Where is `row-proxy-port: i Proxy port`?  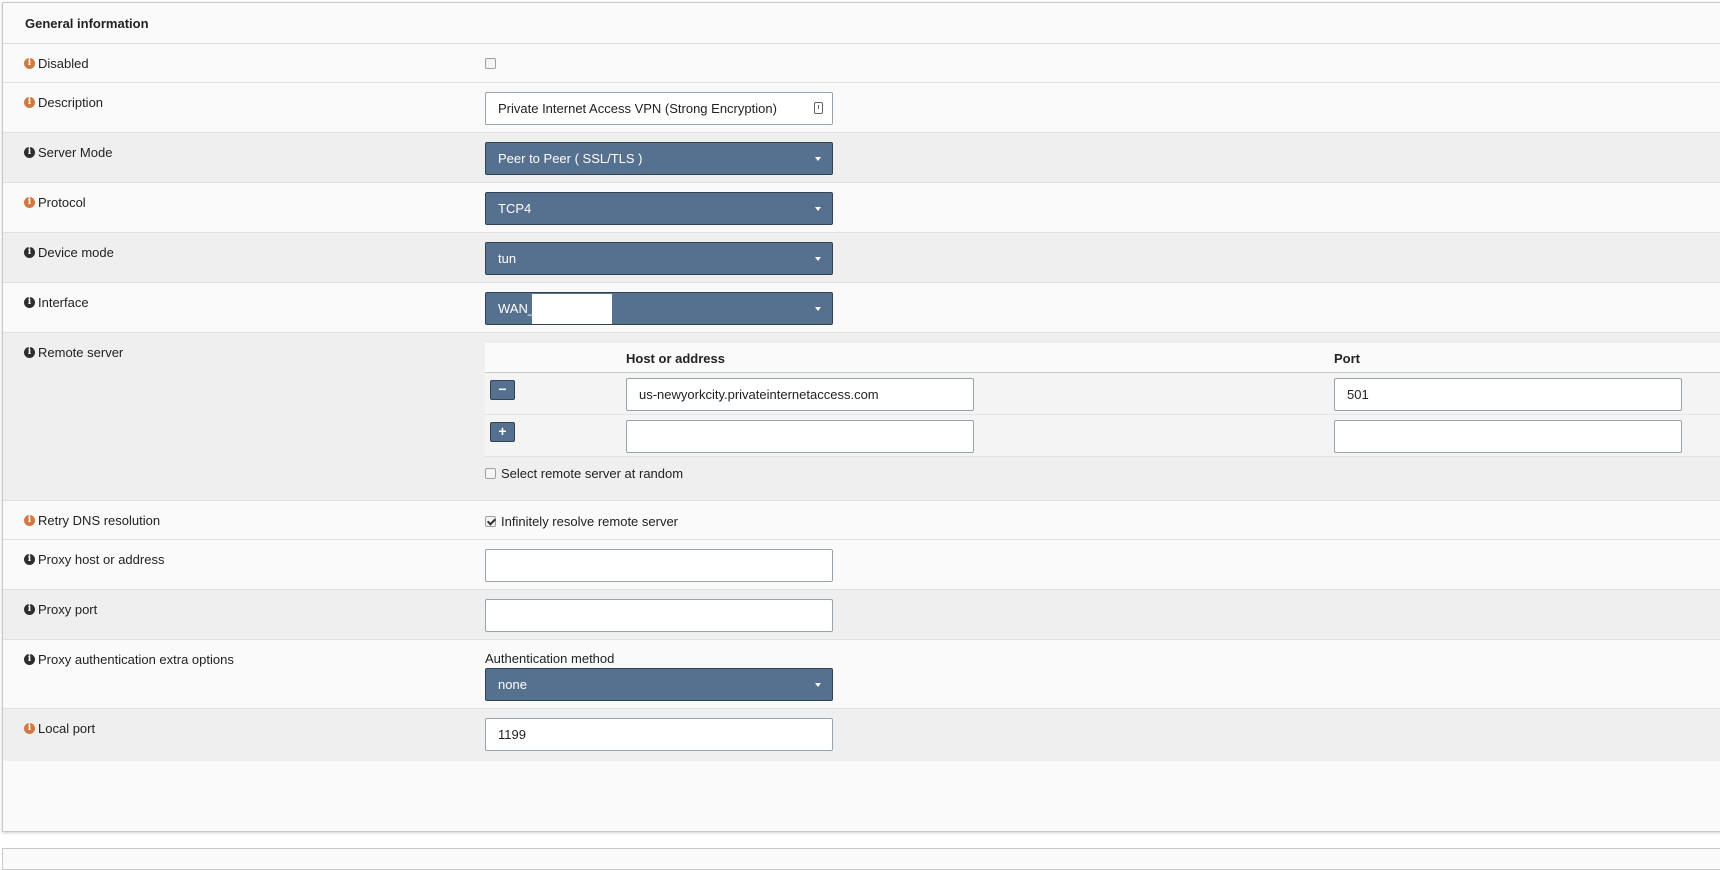 row-proxy-port: i Proxy port is located at coordinates (861, 615).